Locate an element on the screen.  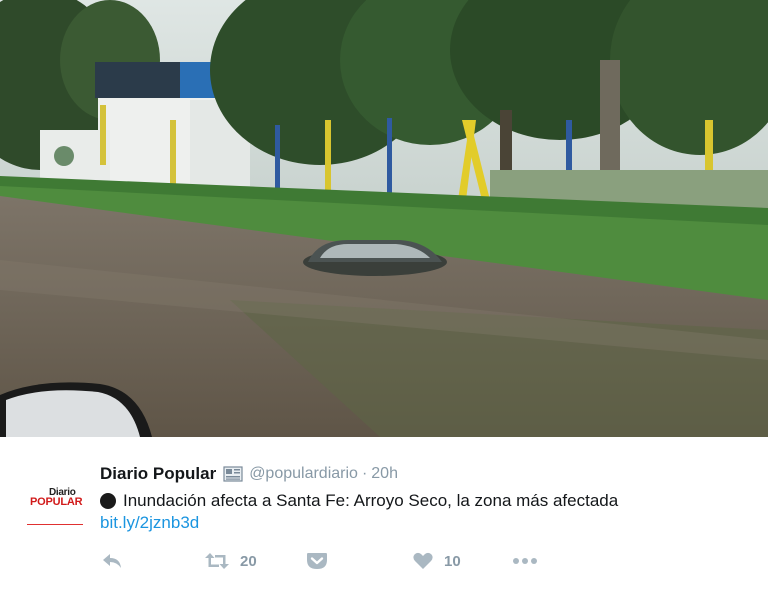
tweet-header: Diario Popular @populardiario · 20h is located at coordinates (249, 474).